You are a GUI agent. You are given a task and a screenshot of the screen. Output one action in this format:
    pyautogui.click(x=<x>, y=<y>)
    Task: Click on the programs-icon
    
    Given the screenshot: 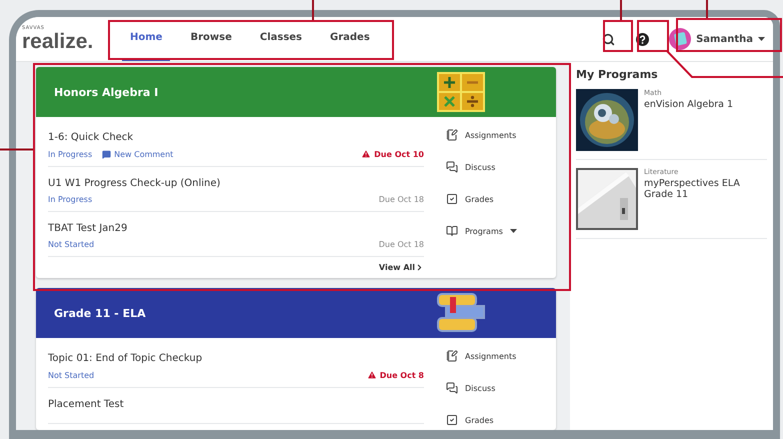 What is the action you would take?
    pyautogui.click(x=452, y=231)
    